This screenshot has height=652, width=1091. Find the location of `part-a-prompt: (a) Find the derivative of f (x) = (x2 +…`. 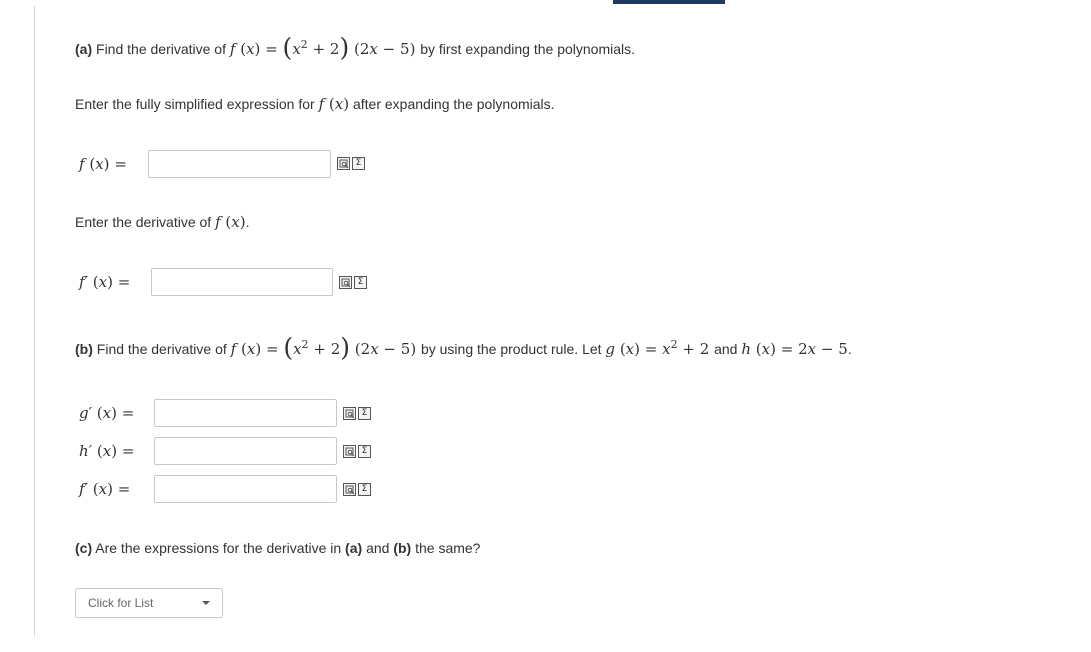

part-a-prompt: (a) Find the derivative of f (x) = (x2 +… is located at coordinates (355, 47).